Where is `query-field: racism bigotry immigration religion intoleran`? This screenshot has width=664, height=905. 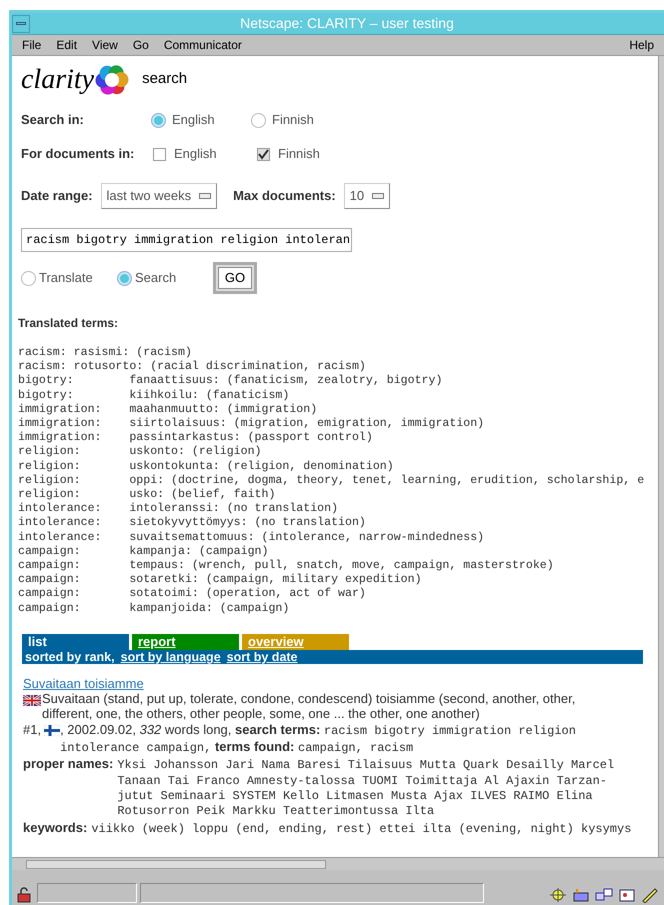
query-field: racism bigotry immigration religion intoleran is located at coordinates (186, 240).